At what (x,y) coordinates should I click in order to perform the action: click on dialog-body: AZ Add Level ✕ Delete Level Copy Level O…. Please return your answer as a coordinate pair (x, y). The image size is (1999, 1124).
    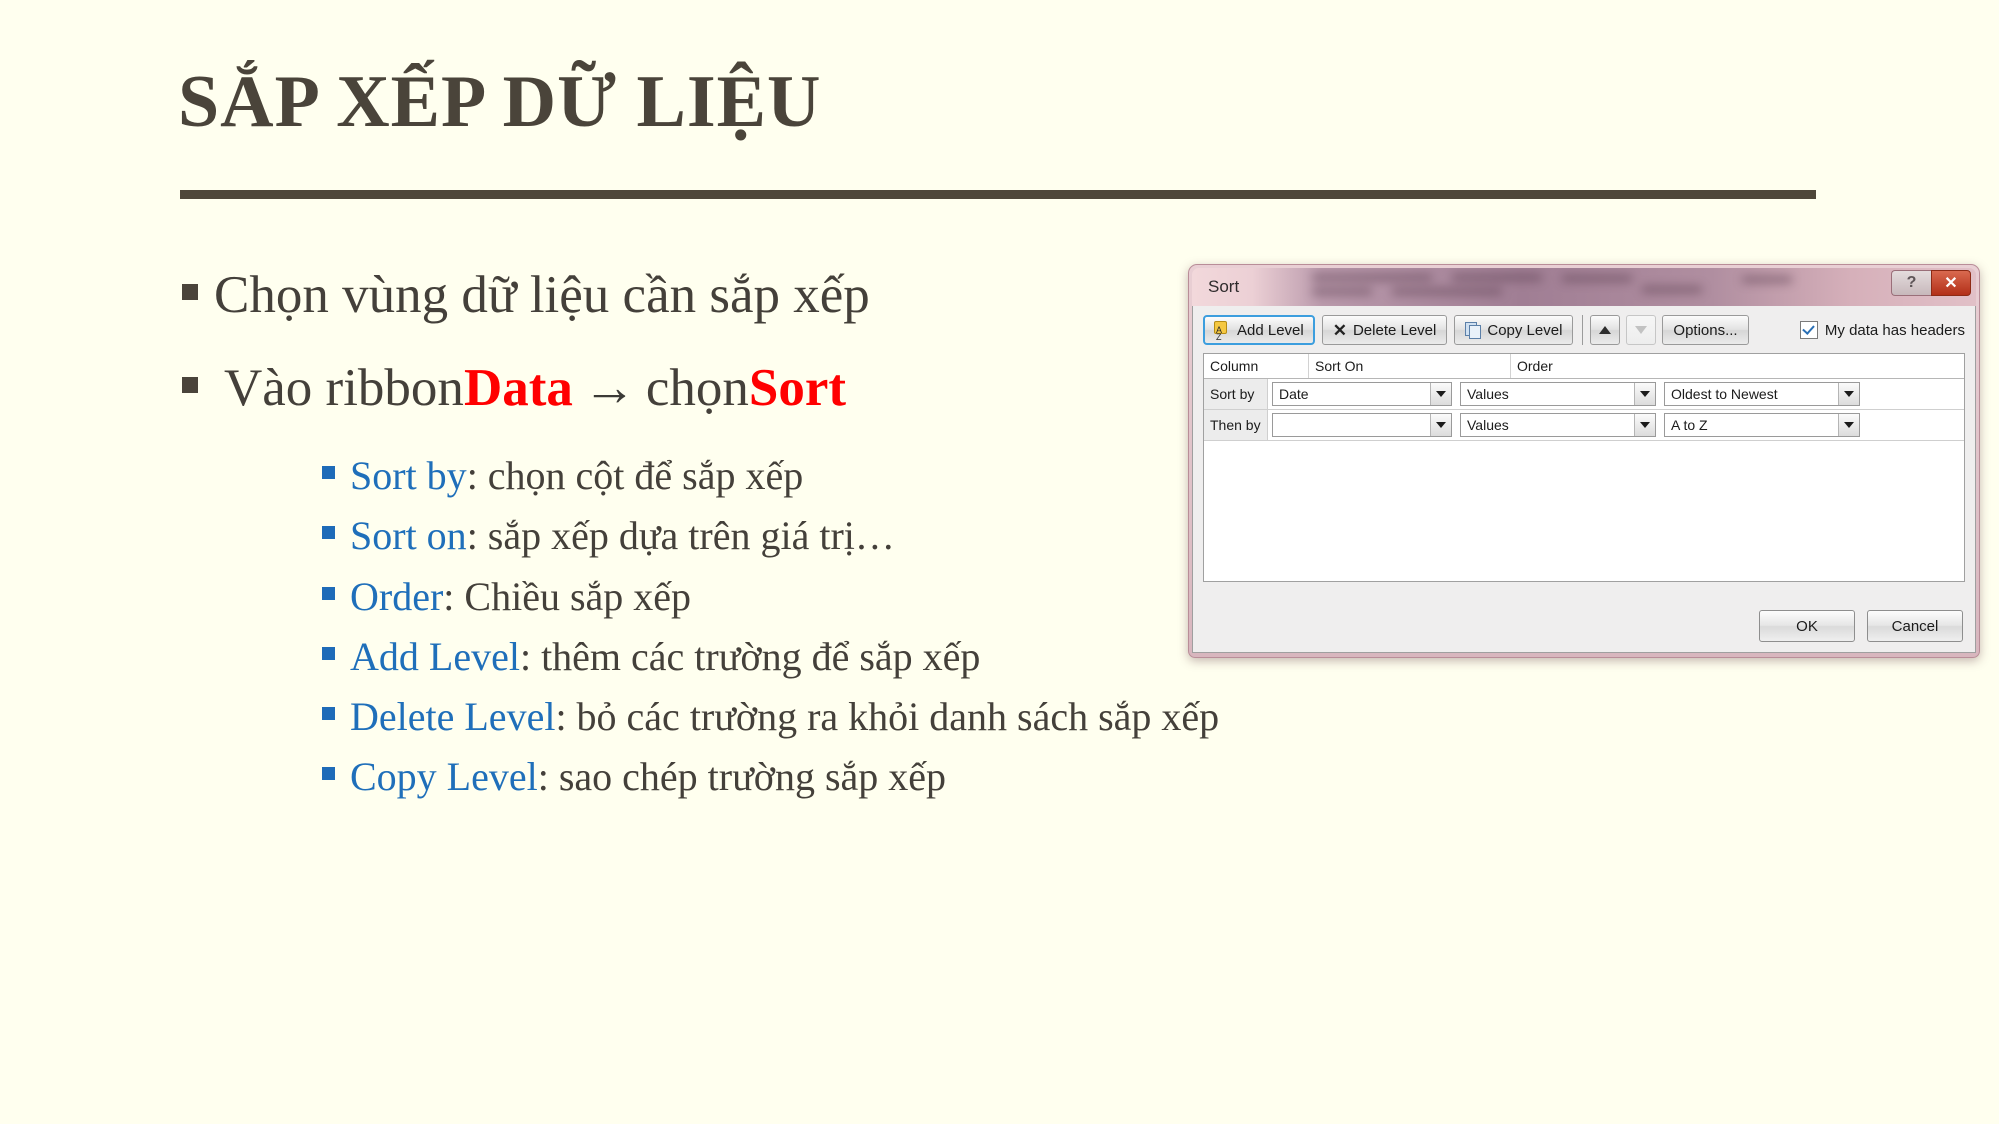
    Looking at the image, I should click on (1584, 479).